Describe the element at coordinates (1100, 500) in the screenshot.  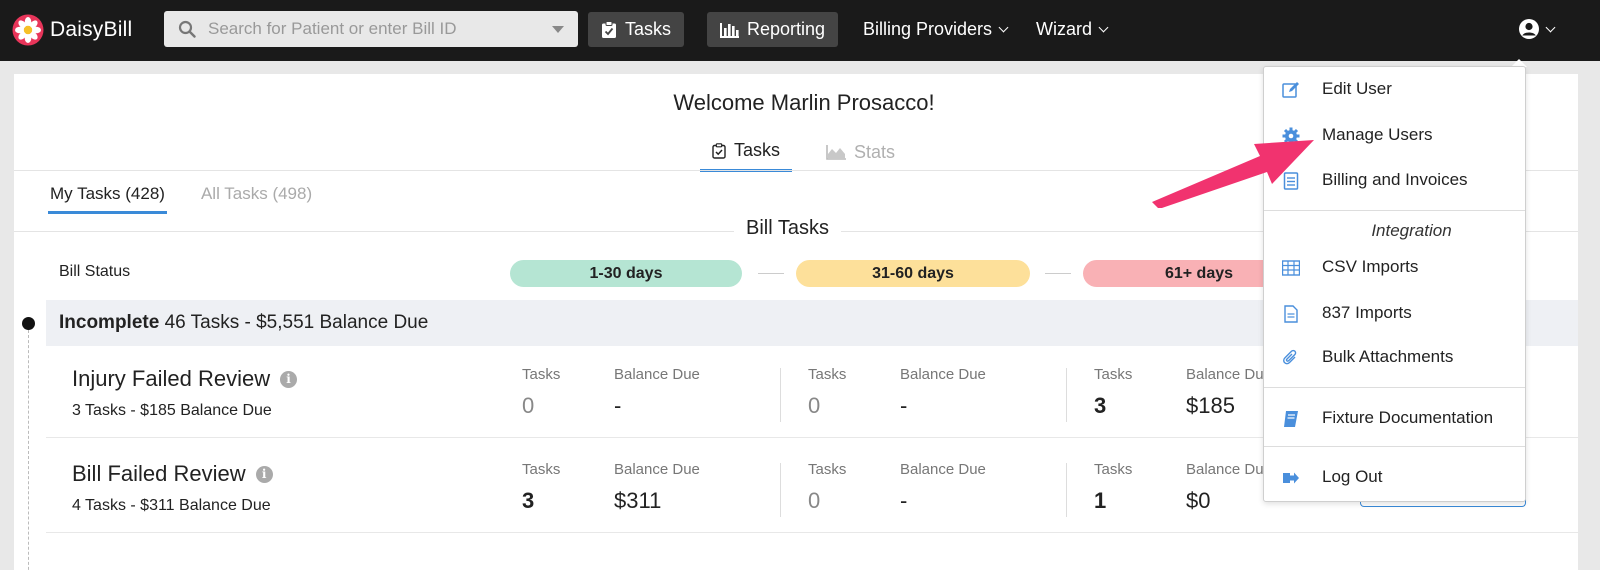
I see `tasks-count: 1` at that location.